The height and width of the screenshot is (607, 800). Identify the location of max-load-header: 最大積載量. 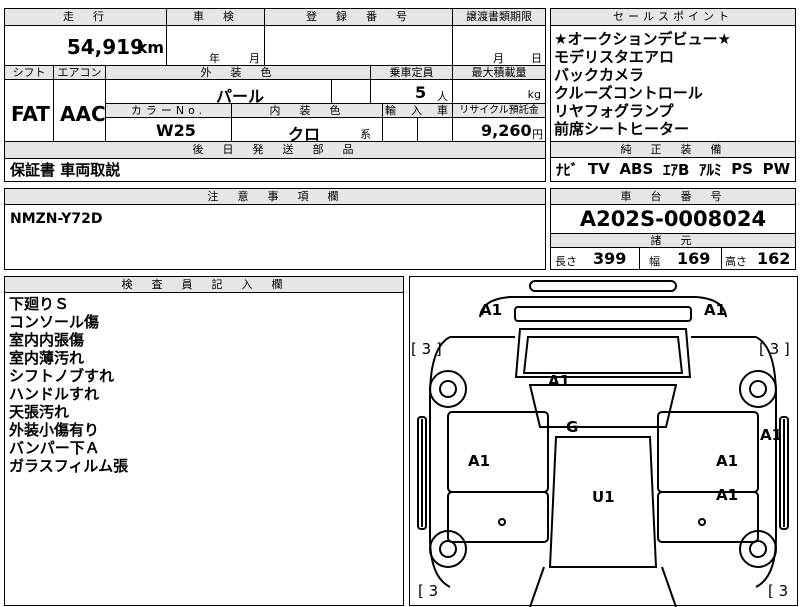
(498, 72).